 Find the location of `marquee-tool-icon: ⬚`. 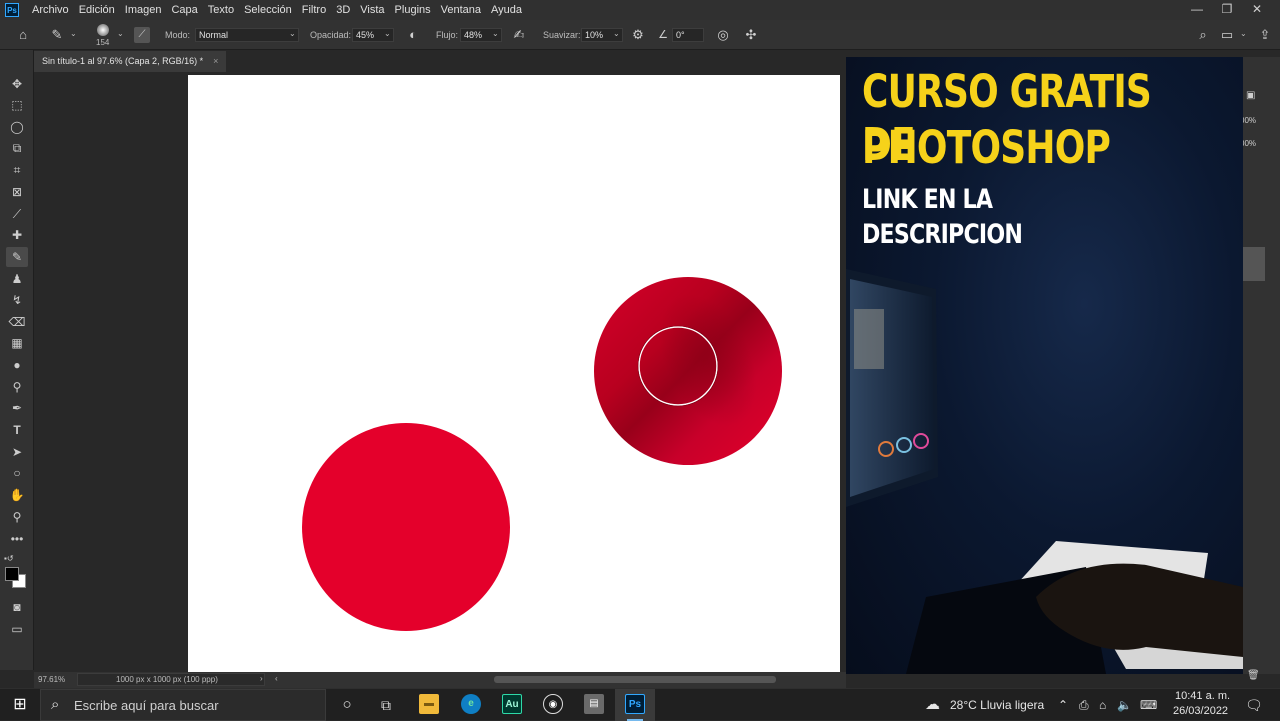

marquee-tool-icon: ⬚ is located at coordinates (17, 105).